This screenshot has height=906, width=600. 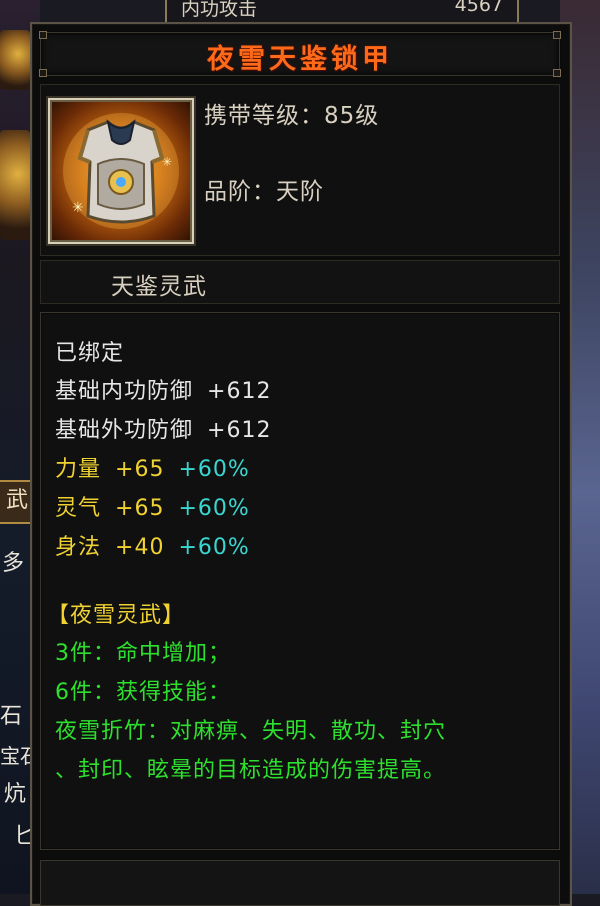 I want to click on set-piece-bonus: 6件：获得技能：, so click(x=143, y=692).